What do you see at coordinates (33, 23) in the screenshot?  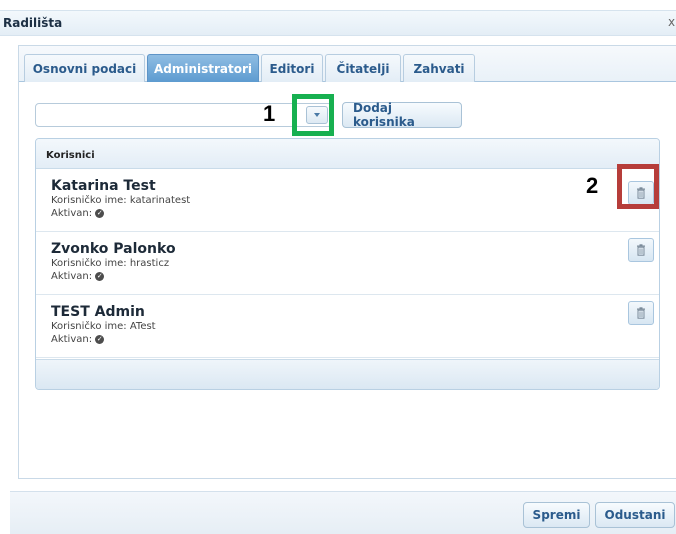 I see `window-title: Radilišta` at bounding box center [33, 23].